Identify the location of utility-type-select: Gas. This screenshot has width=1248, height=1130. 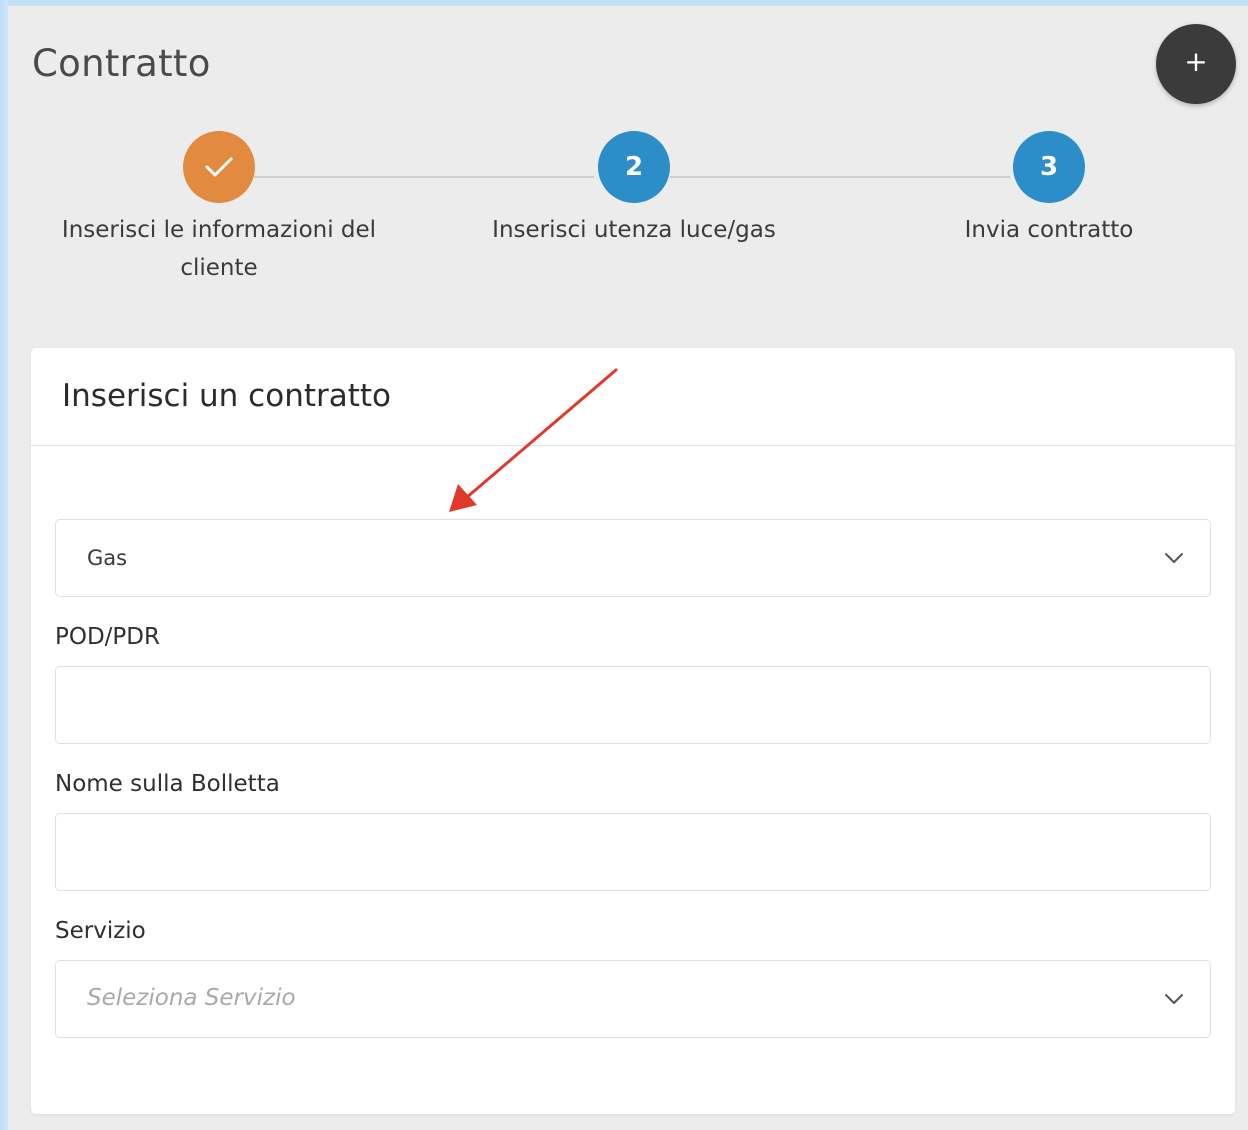
(633, 558).